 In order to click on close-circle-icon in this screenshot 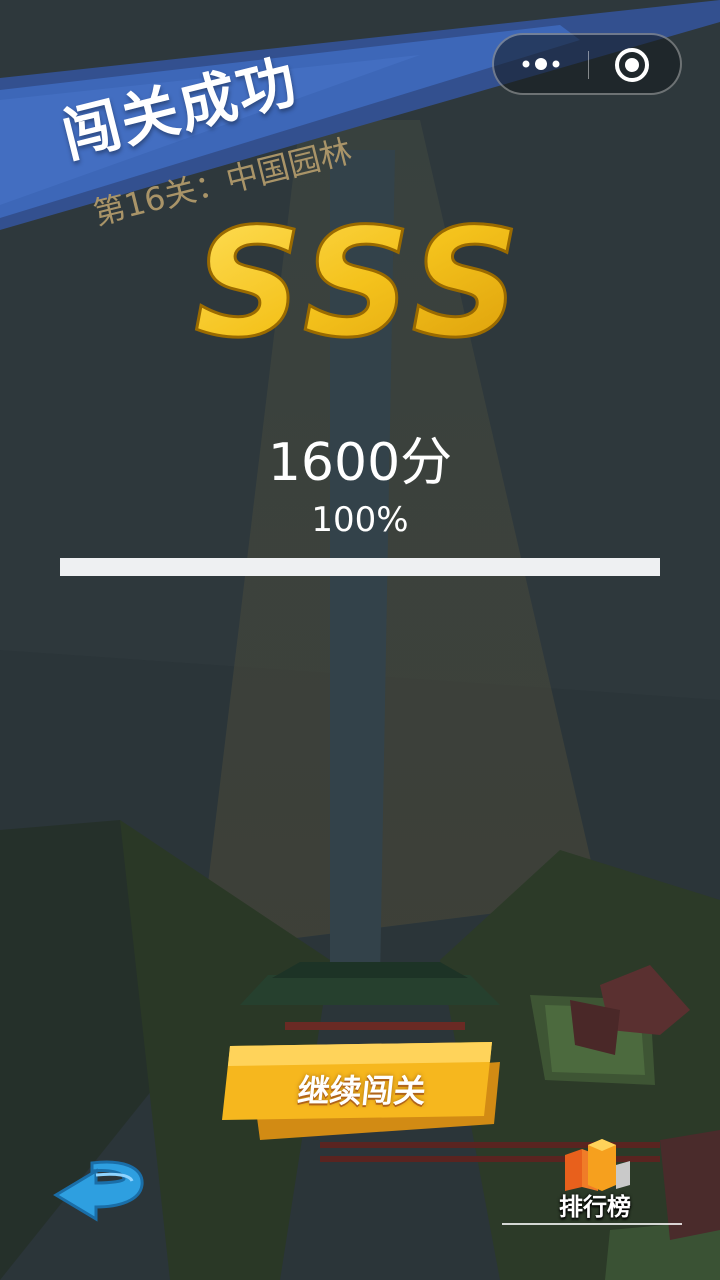, I will do `click(632, 65)`.